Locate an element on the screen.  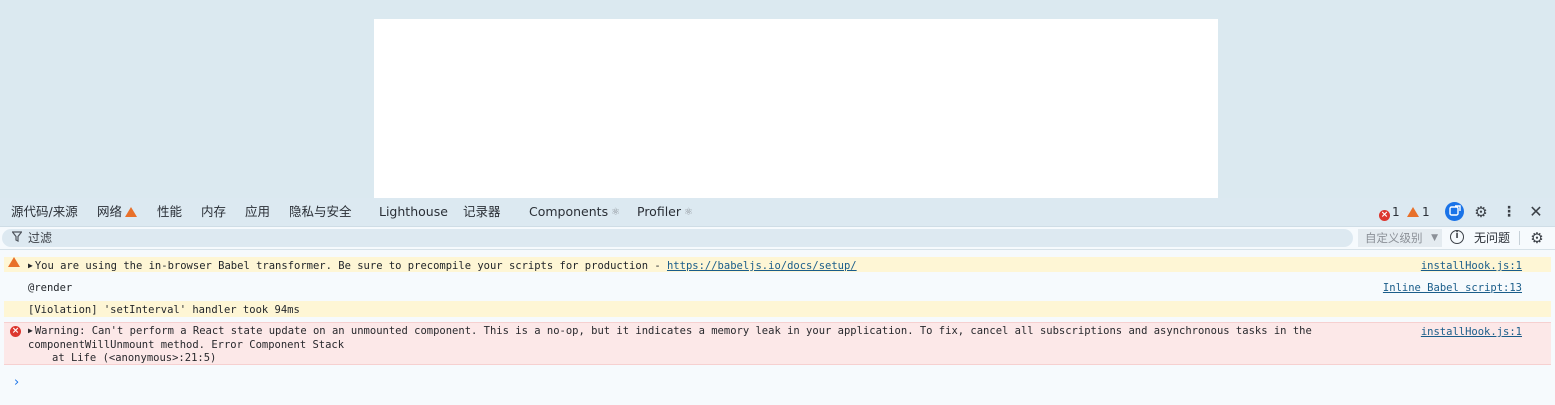
warning-count: 1 is located at coordinates (1426, 212).